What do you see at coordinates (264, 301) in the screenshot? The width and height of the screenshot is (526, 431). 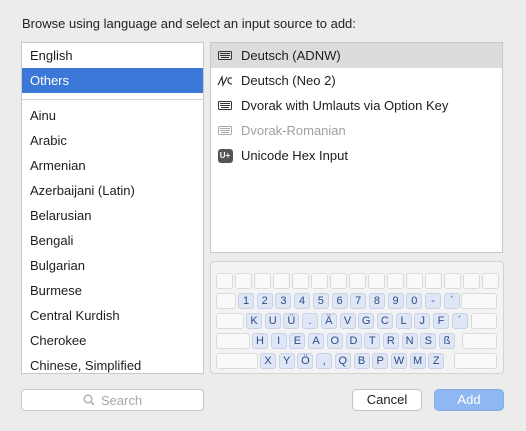 I see `keyboard-key: 2` at bounding box center [264, 301].